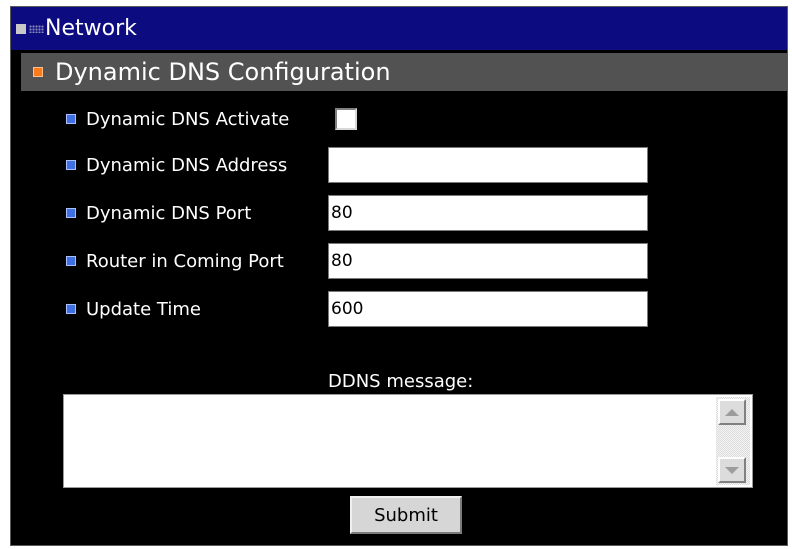 This screenshot has width=792, height=549. I want to click on arrow-up-icon, so click(732, 412).